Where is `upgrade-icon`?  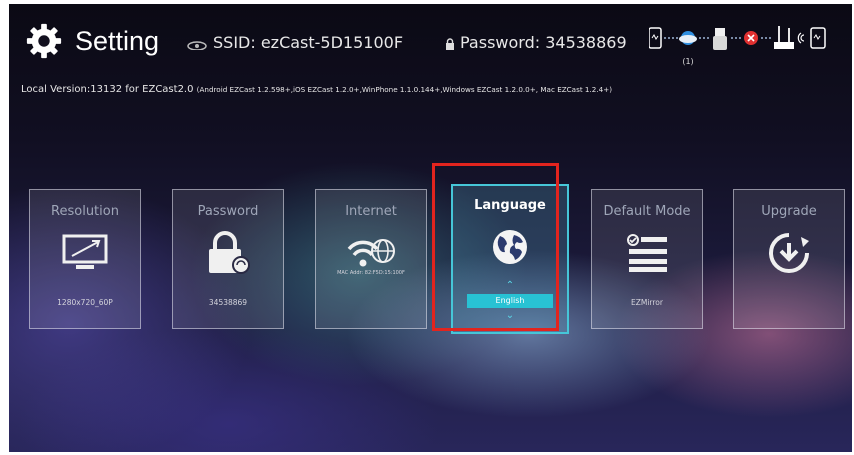
upgrade-icon is located at coordinates (789, 253).